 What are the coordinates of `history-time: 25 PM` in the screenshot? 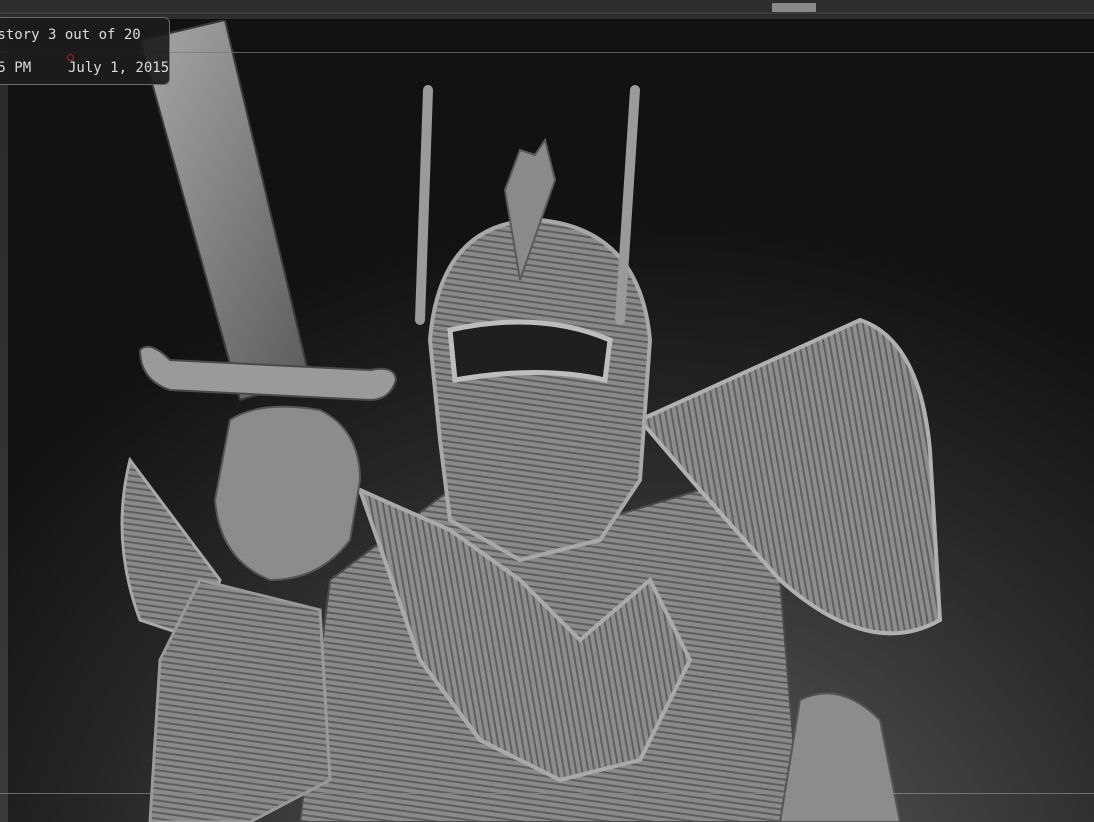 It's located at (16, 68).